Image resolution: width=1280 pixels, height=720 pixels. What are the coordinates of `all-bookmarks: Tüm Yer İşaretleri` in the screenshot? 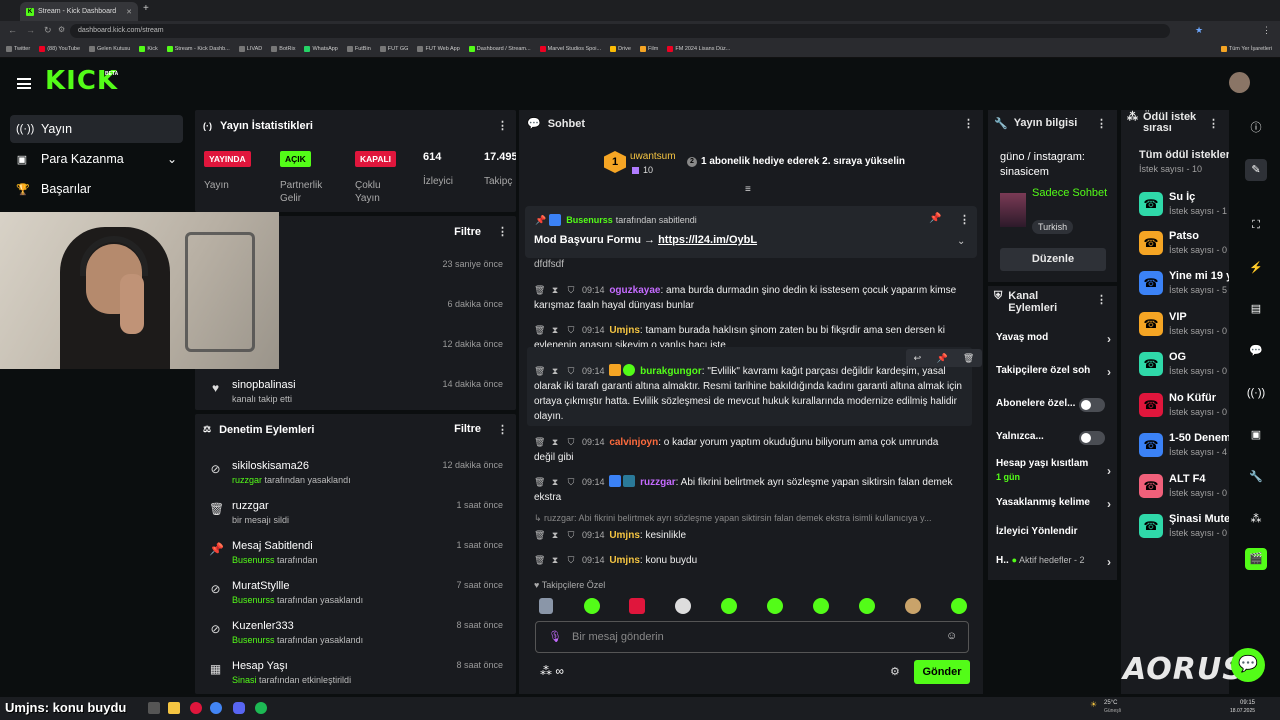 It's located at (1246, 49).